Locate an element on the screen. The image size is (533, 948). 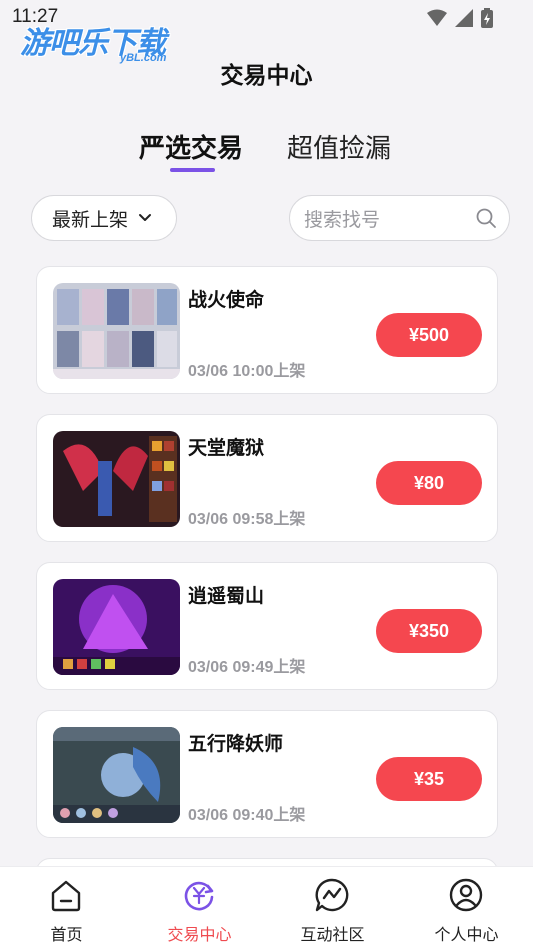
wifi-icon is located at coordinates (437, 17).